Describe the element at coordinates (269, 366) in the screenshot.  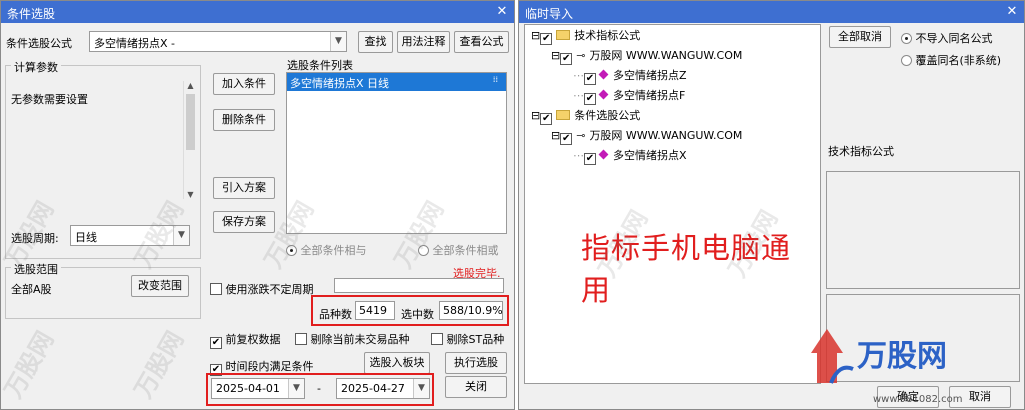
I see `period-condition-label: 时间段内满足条件` at that location.